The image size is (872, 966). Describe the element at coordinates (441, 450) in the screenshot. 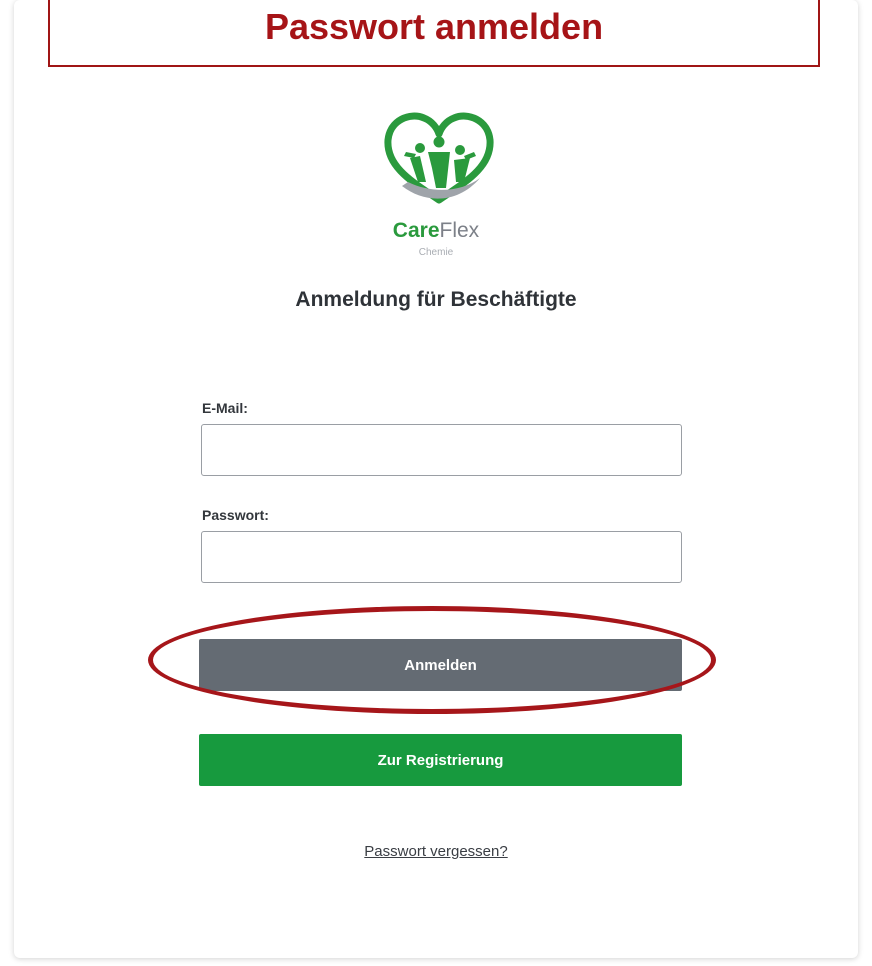

I see `email-field` at that location.